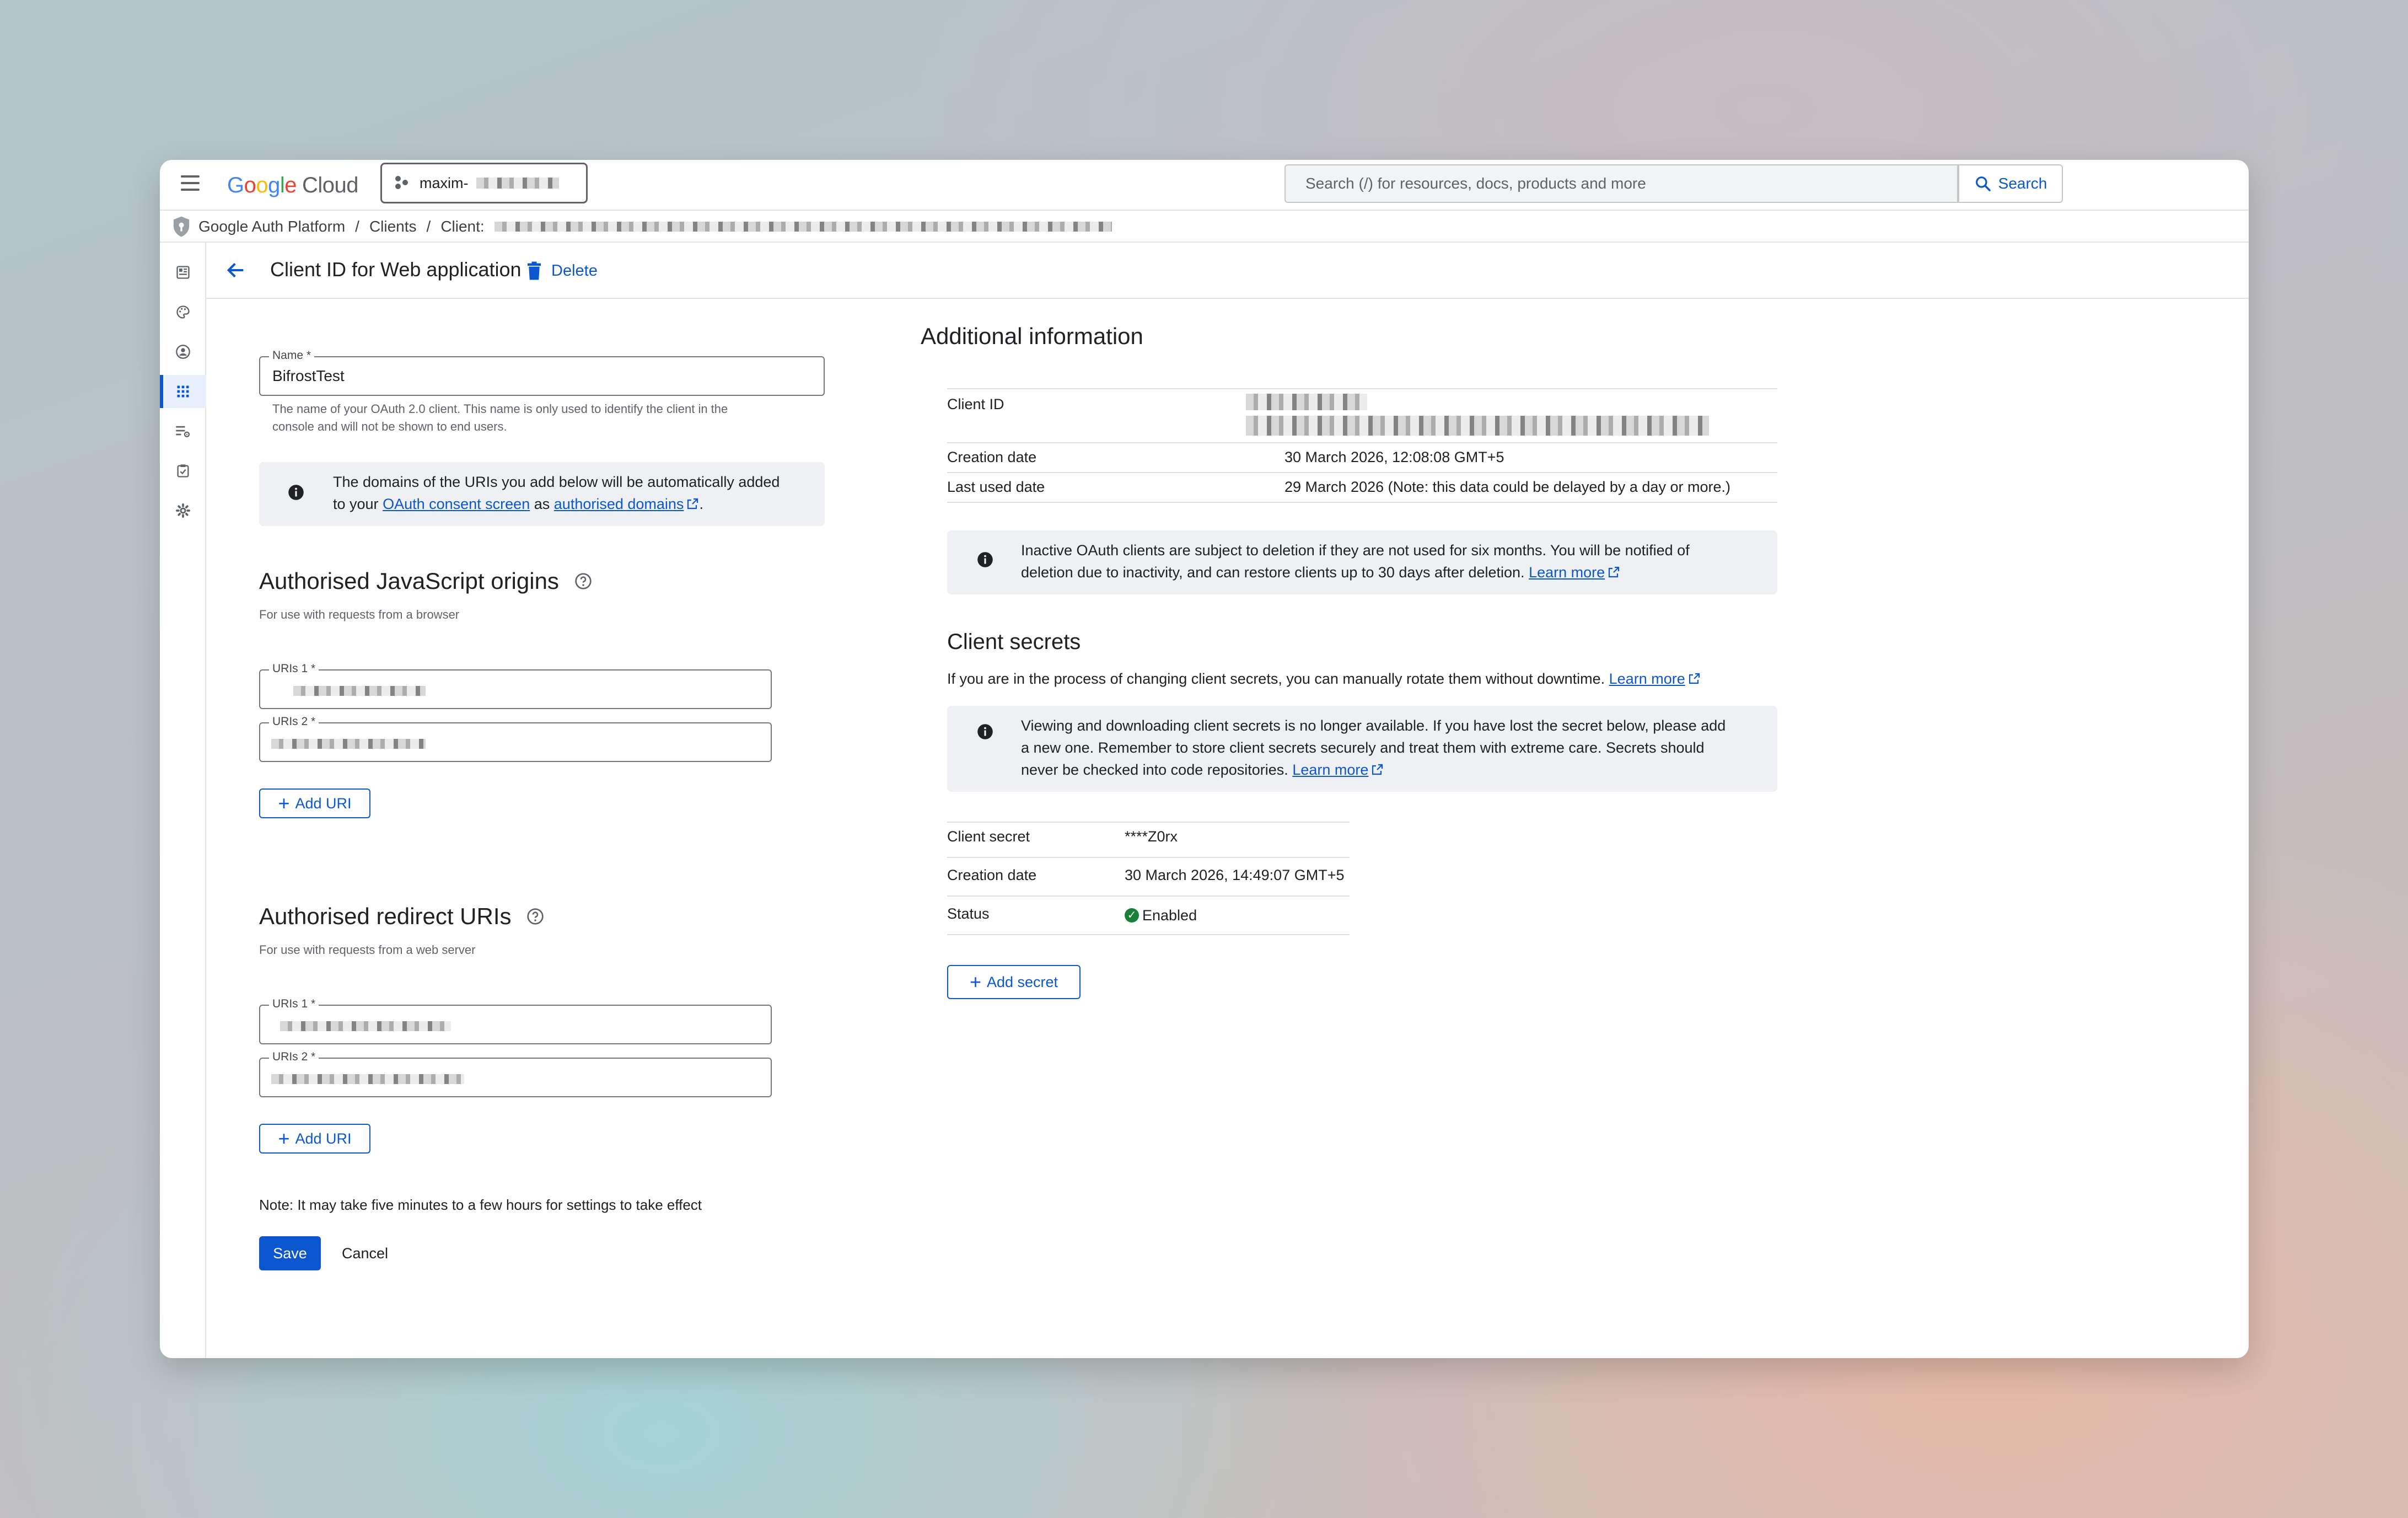 The width and height of the screenshot is (2408, 1518). I want to click on rail-clients, so click(183, 391).